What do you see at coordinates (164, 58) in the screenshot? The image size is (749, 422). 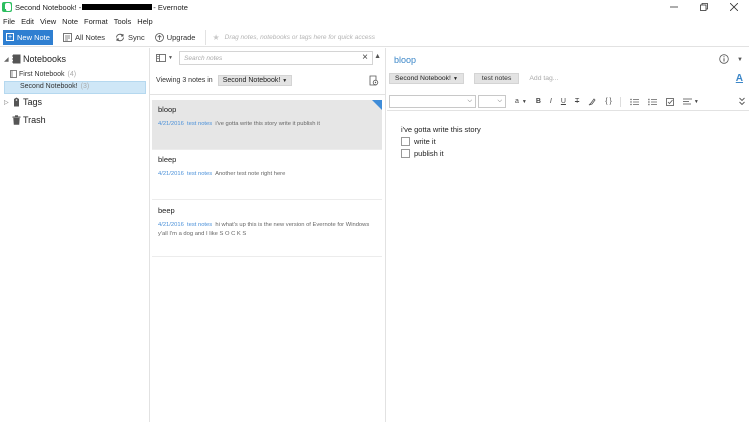 I see `view-options-button: ▼` at bounding box center [164, 58].